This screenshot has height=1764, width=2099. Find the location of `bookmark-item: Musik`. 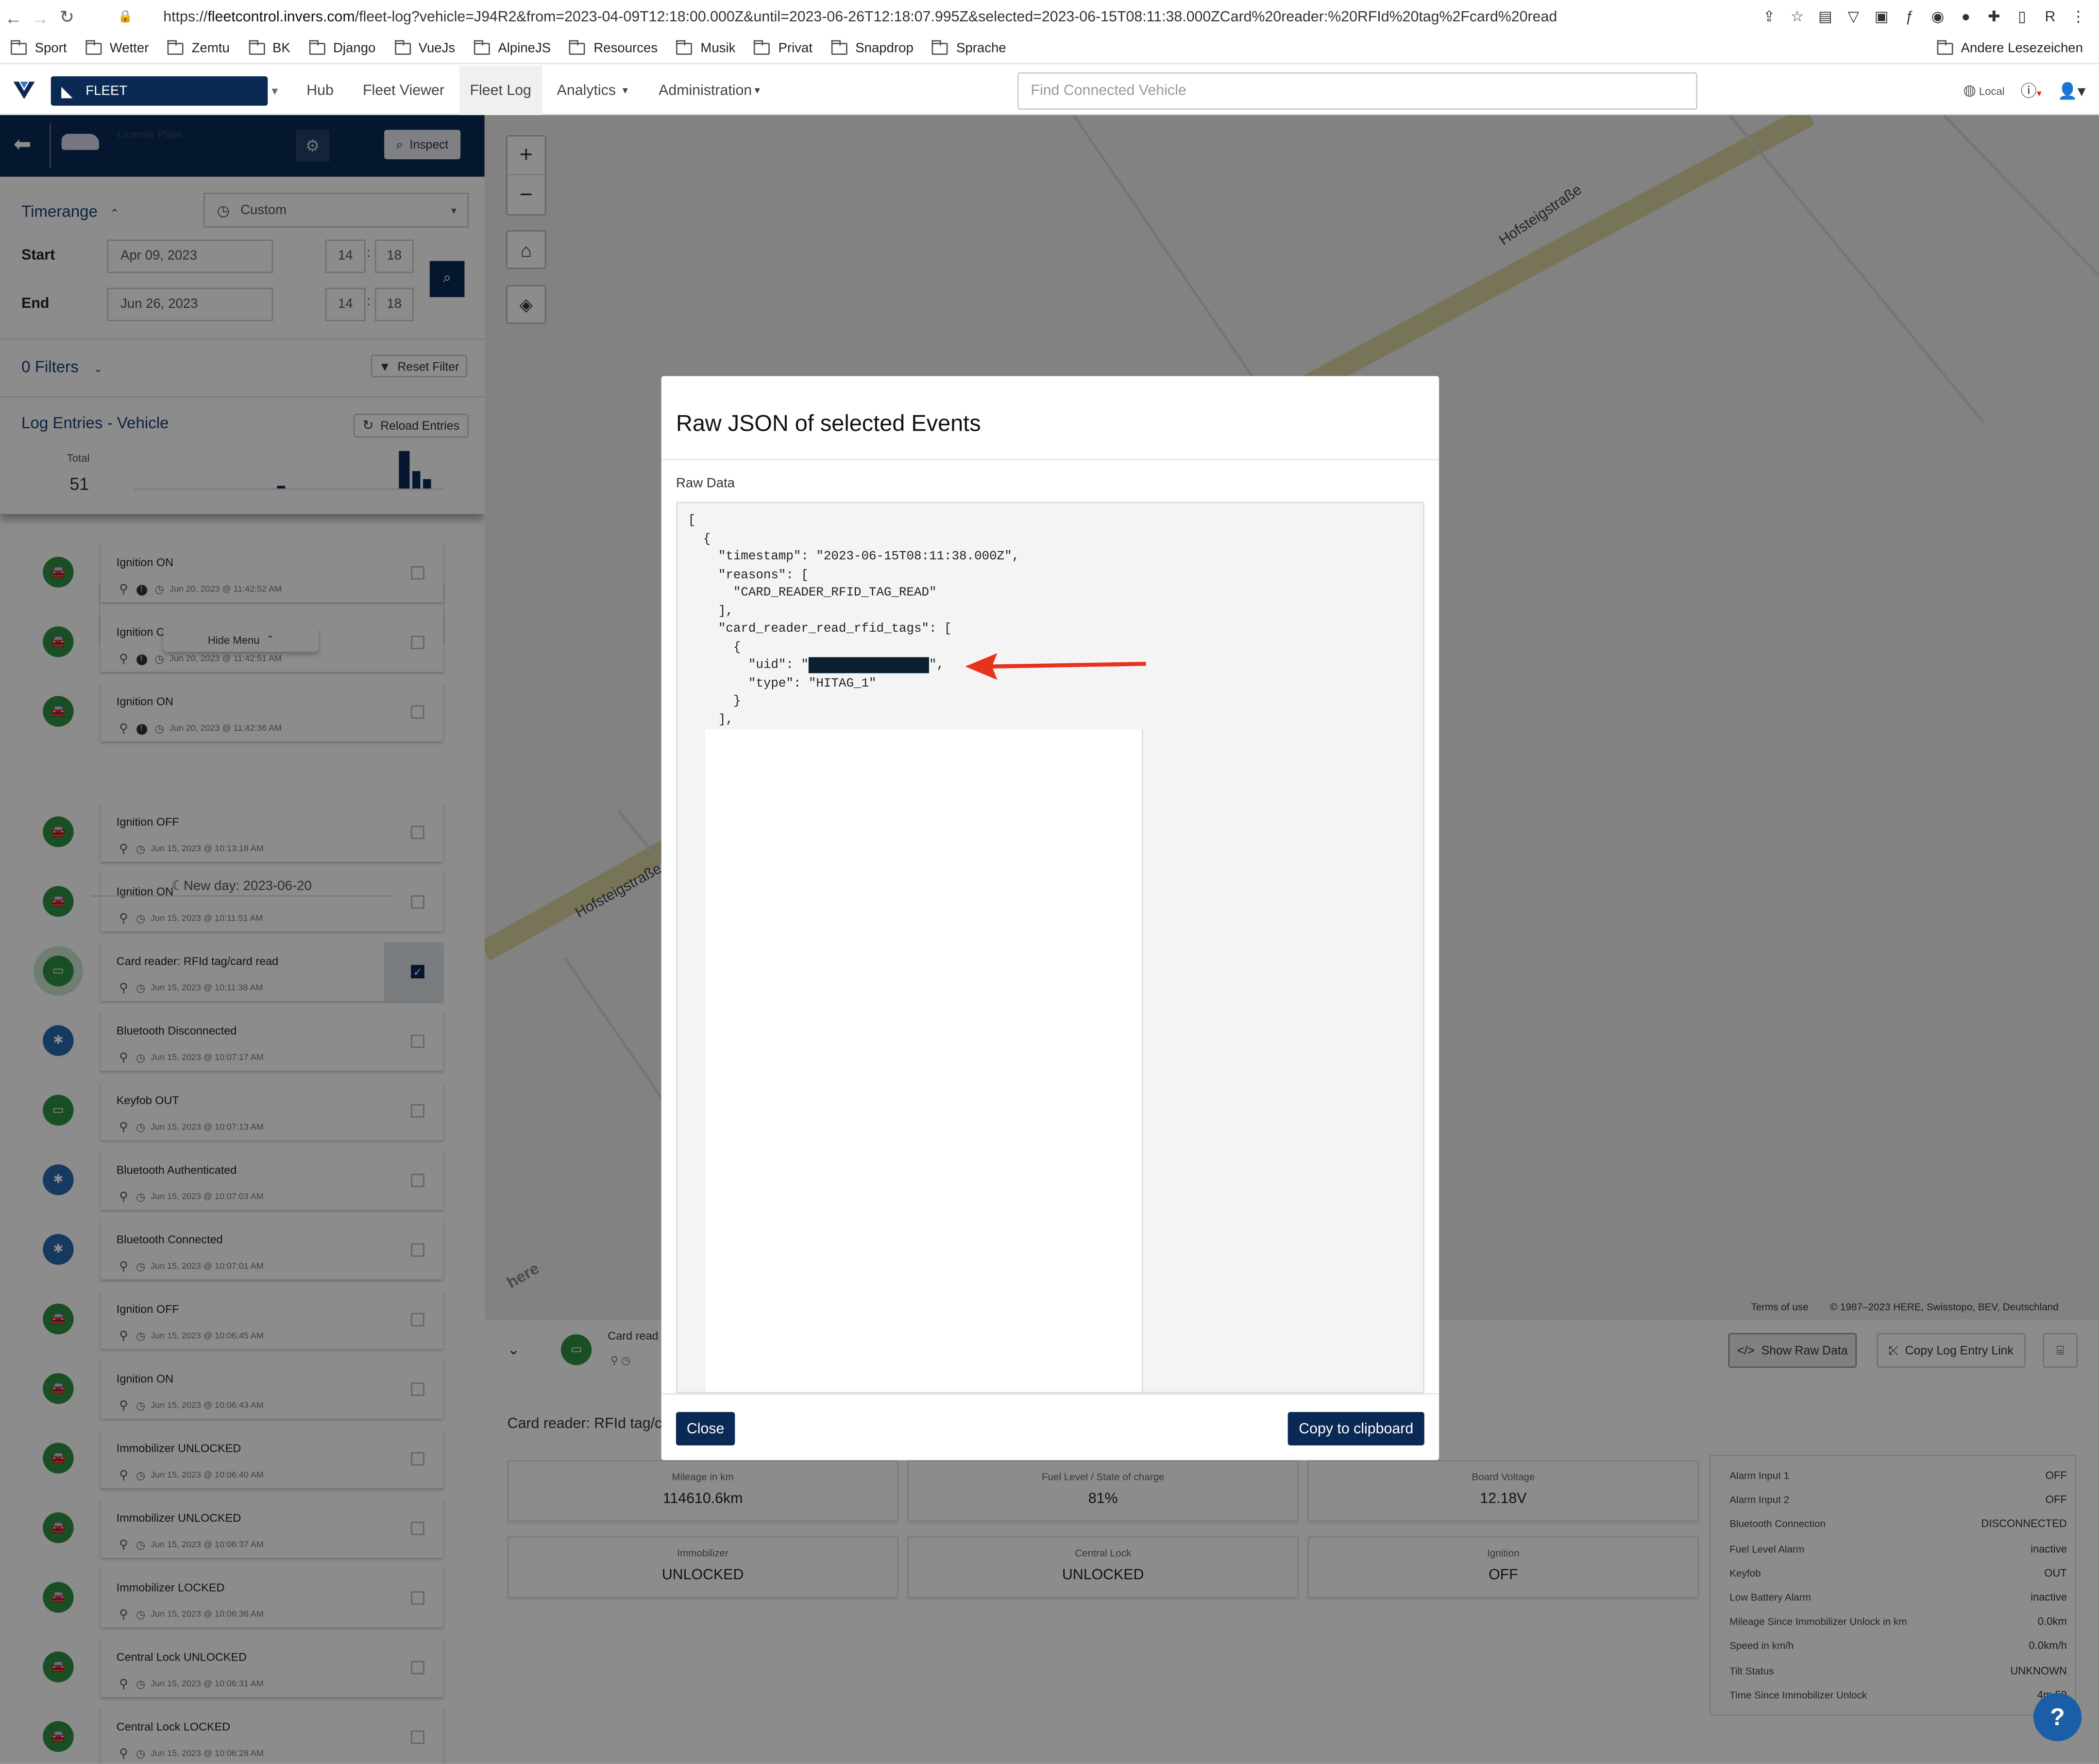

bookmark-item: Musik is located at coordinates (706, 48).